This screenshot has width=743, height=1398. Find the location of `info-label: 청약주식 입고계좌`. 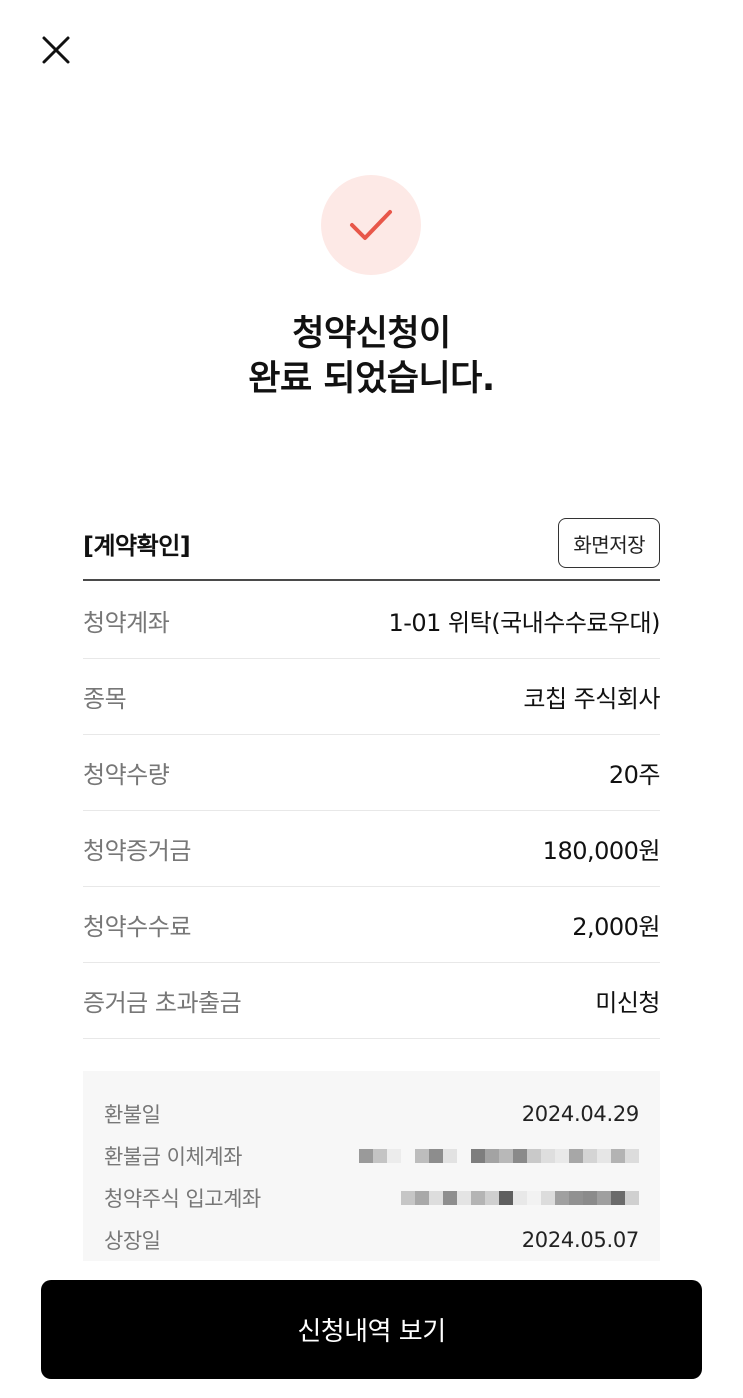

info-label: 청약주식 입고계좌 is located at coordinates (182, 1199).